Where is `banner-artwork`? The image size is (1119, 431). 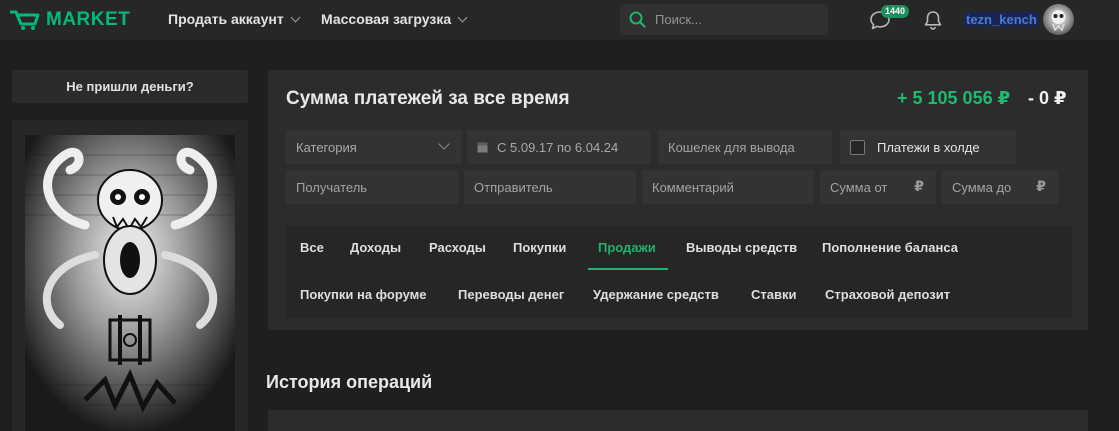 banner-artwork is located at coordinates (130, 283).